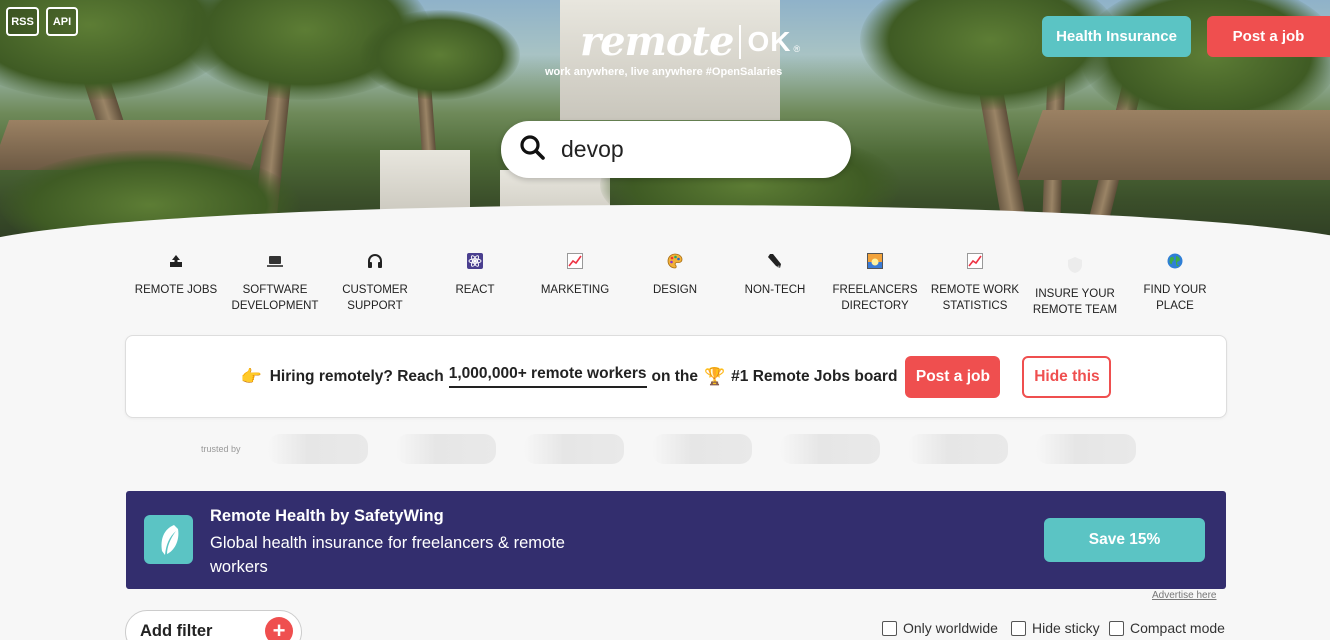 The image size is (1330, 640). I want to click on post-job-button: Post a job, so click(1268, 36).